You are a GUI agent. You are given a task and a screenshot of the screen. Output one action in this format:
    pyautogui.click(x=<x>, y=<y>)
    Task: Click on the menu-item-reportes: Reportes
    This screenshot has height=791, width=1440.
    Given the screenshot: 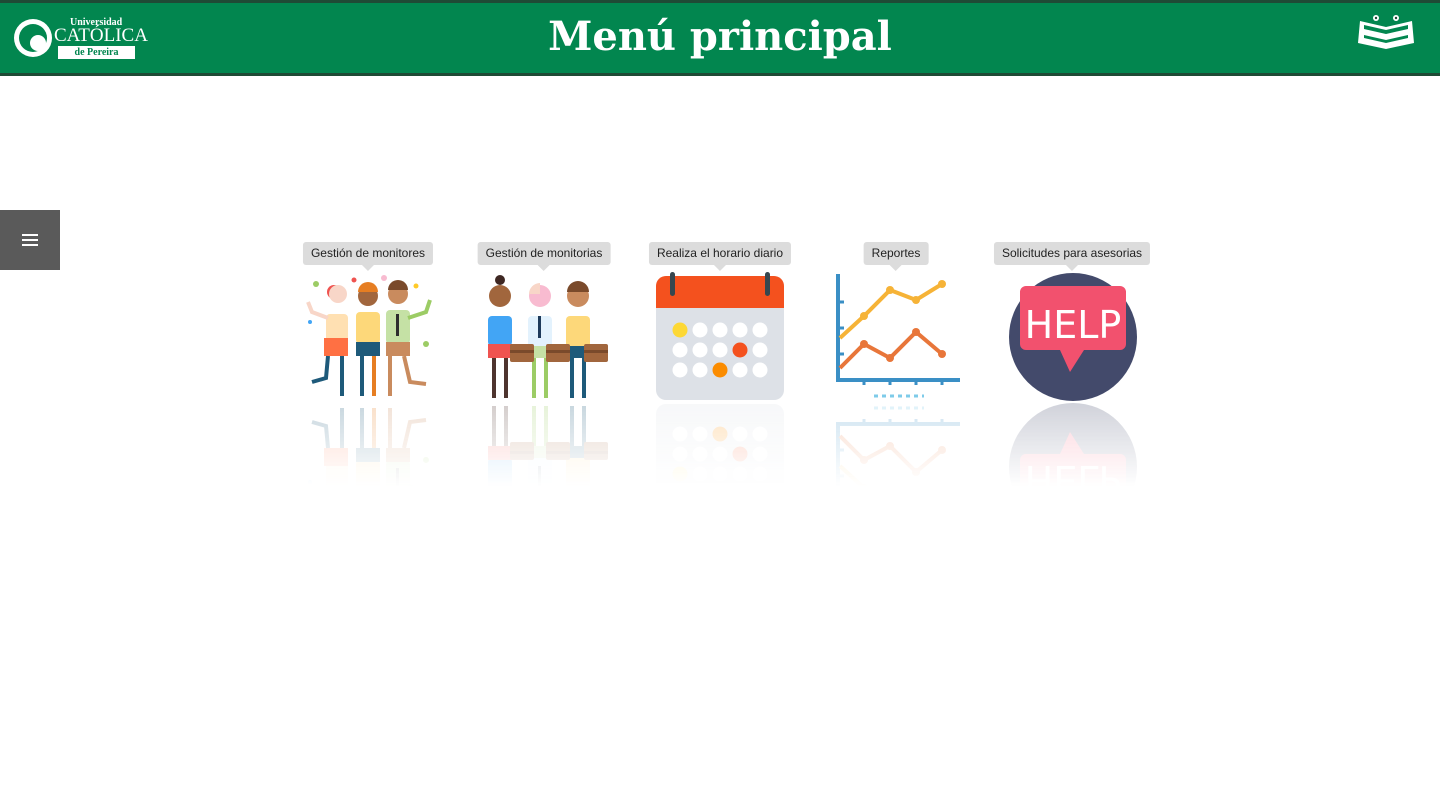 What is the action you would take?
    pyautogui.click(x=896, y=342)
    